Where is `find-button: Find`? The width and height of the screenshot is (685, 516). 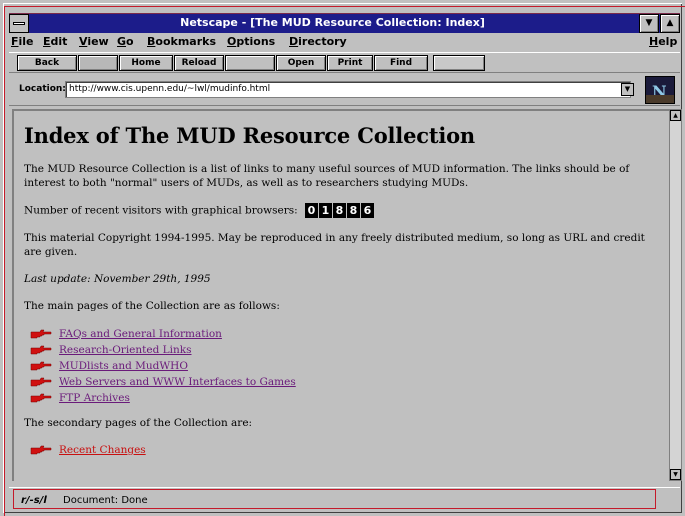
find-button: Find is located at coordinates (401, 63).